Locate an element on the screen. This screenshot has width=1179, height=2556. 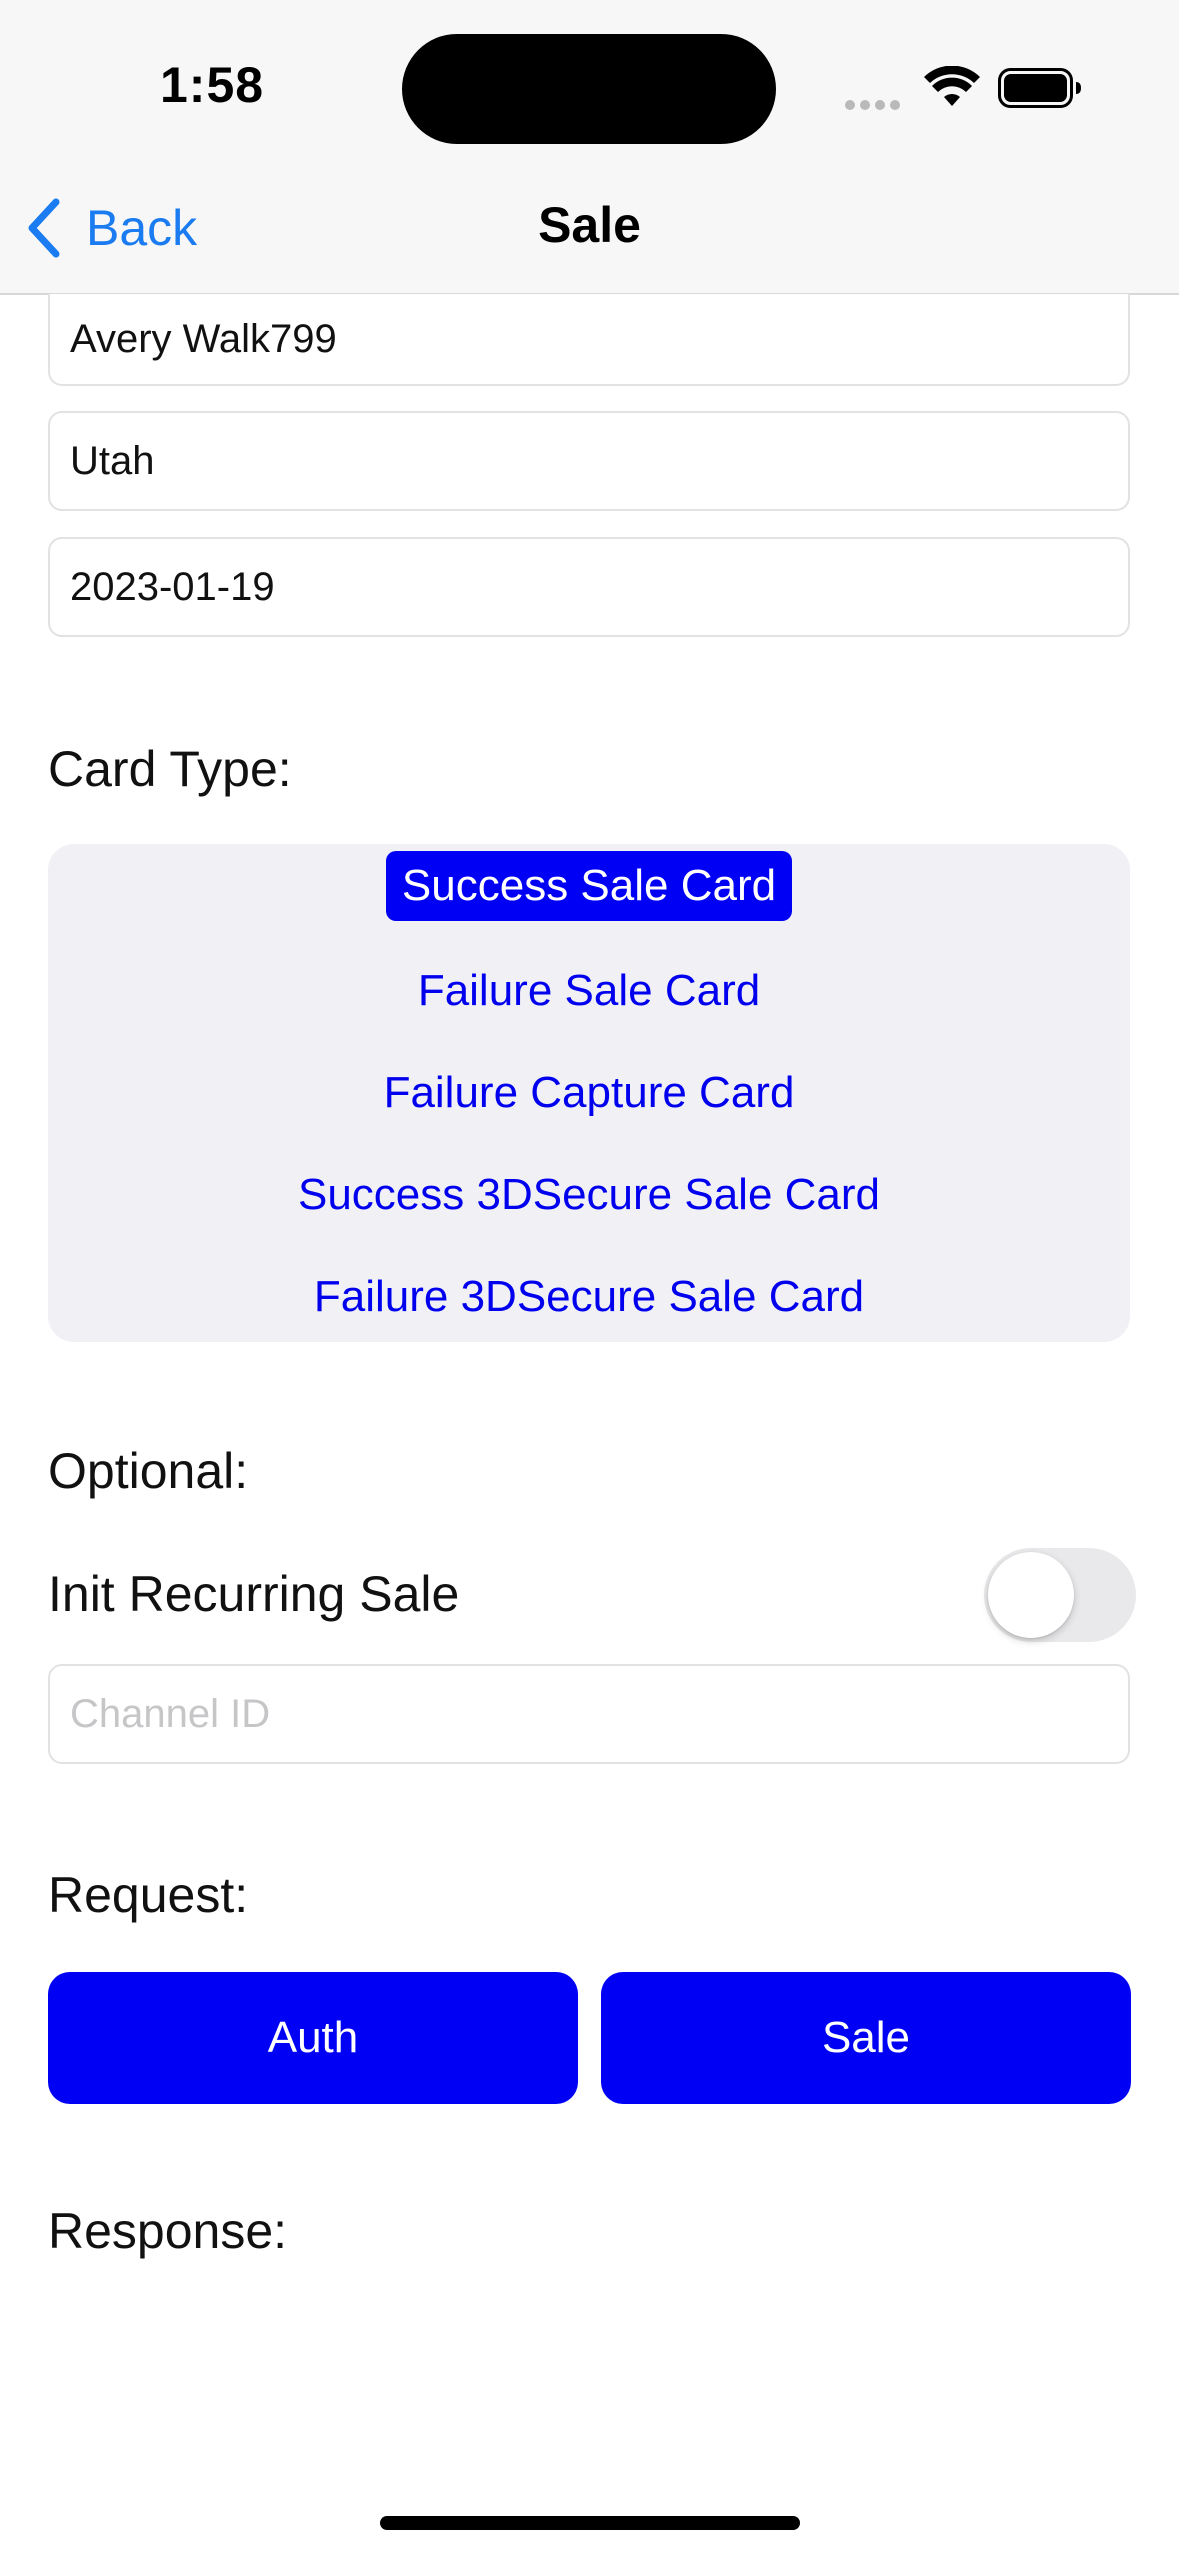
battery-icon is located at coordinates (1039, 88).